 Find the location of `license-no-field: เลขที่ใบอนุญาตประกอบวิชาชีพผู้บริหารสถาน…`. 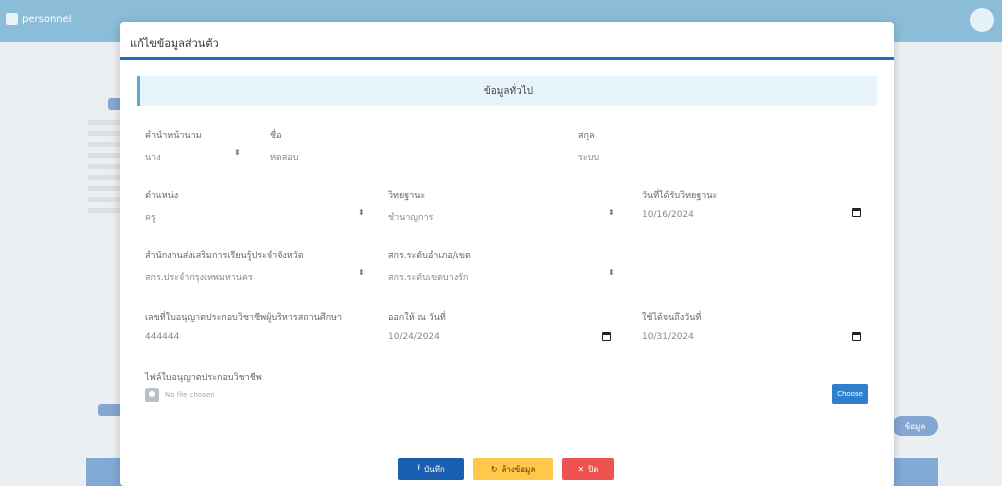

license-no-field: เลขที่ใบอนุญาตประกอบวิชาชีพผู้บริหารสถาน… is located at coordinates (243, 326).